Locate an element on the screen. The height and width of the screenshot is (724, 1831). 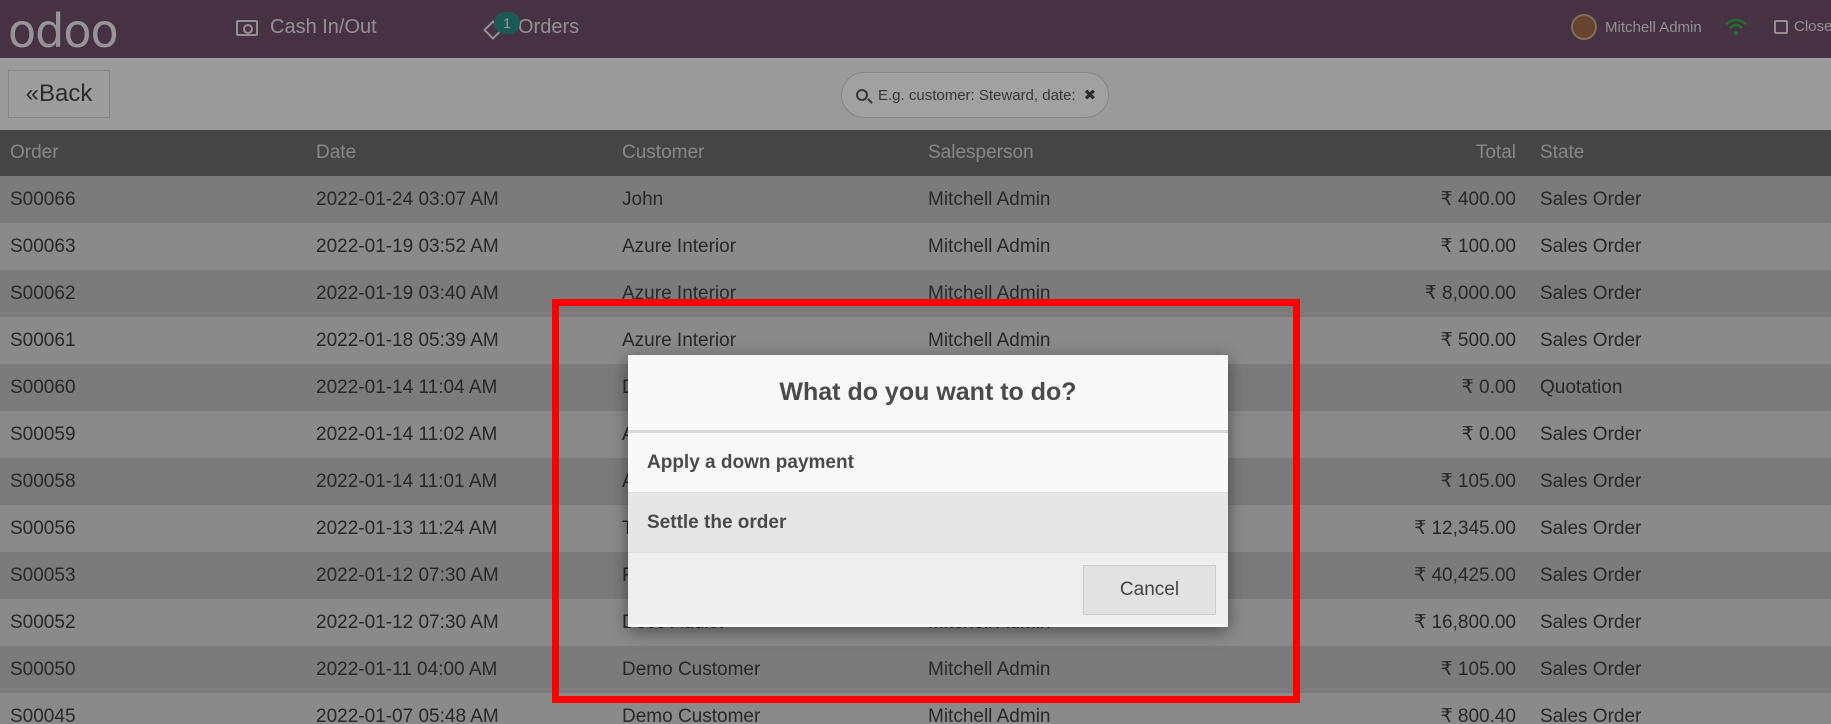
cancel-button: Cancel is located at coordinates (1149, 590).